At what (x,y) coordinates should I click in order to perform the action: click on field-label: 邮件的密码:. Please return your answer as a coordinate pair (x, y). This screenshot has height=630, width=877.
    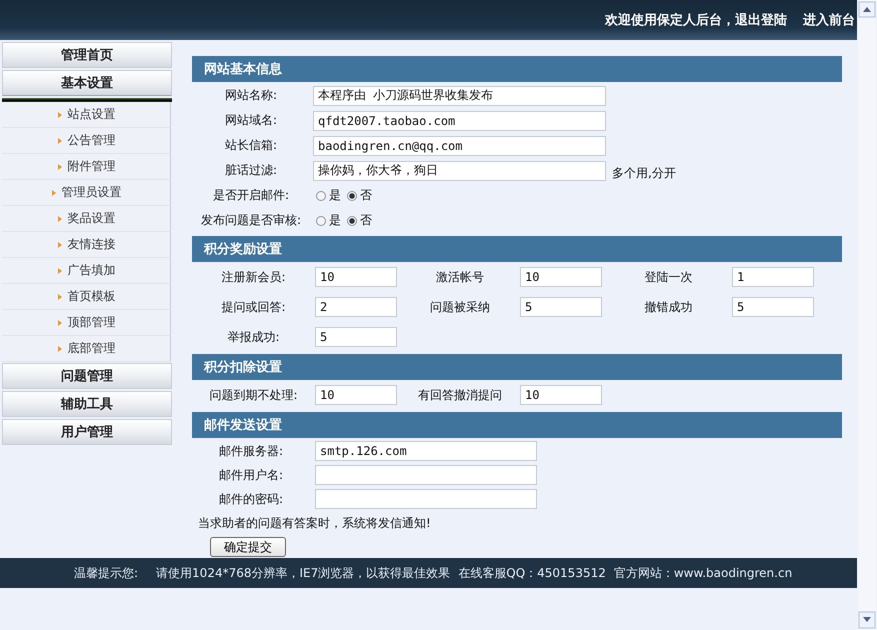
    Looking at the image, I should click on (251, 499).